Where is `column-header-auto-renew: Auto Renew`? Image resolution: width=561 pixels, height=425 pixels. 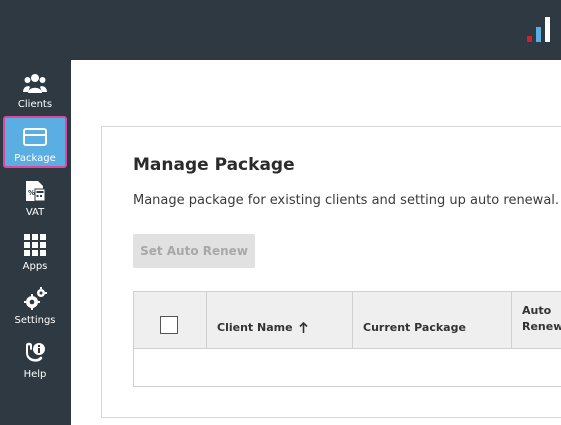
column-header-auto-renew: Auto Renew is located at coordinates (536, 320).